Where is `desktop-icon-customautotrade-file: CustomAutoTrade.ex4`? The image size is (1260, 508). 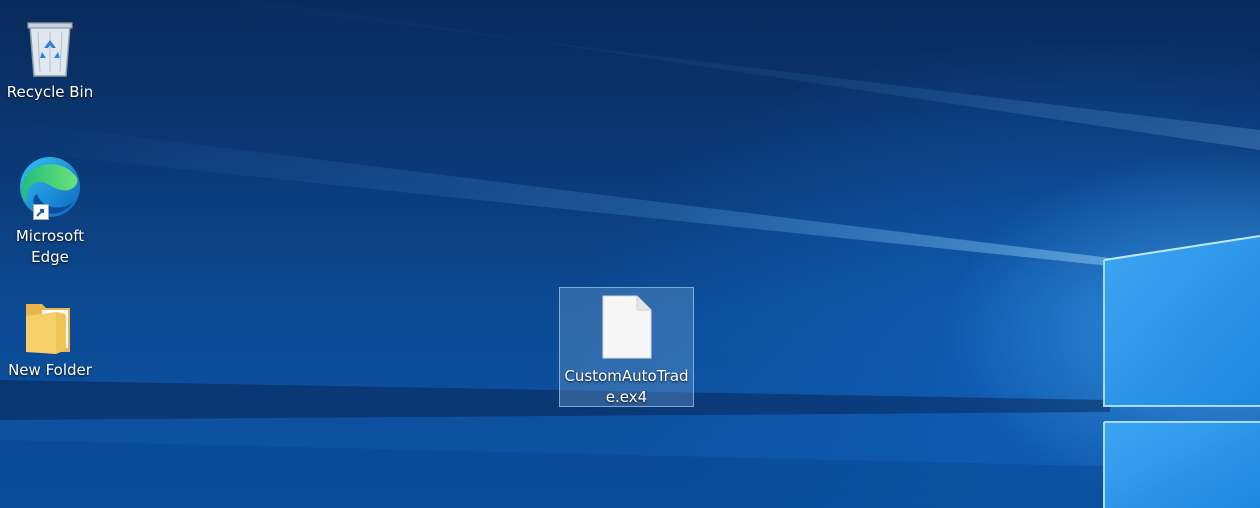 desktop-icon-customautotrade-file: CustomAutoTrade.ex4 is located at coordinates (626, 347).